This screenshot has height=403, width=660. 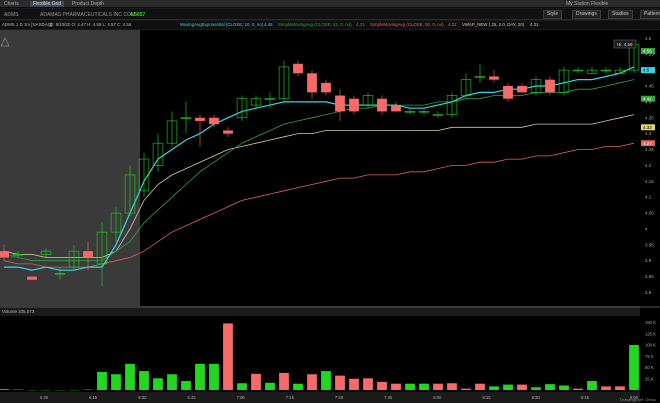 I want to click on price-tick-label: 4.35, so click(x=649, y=117).